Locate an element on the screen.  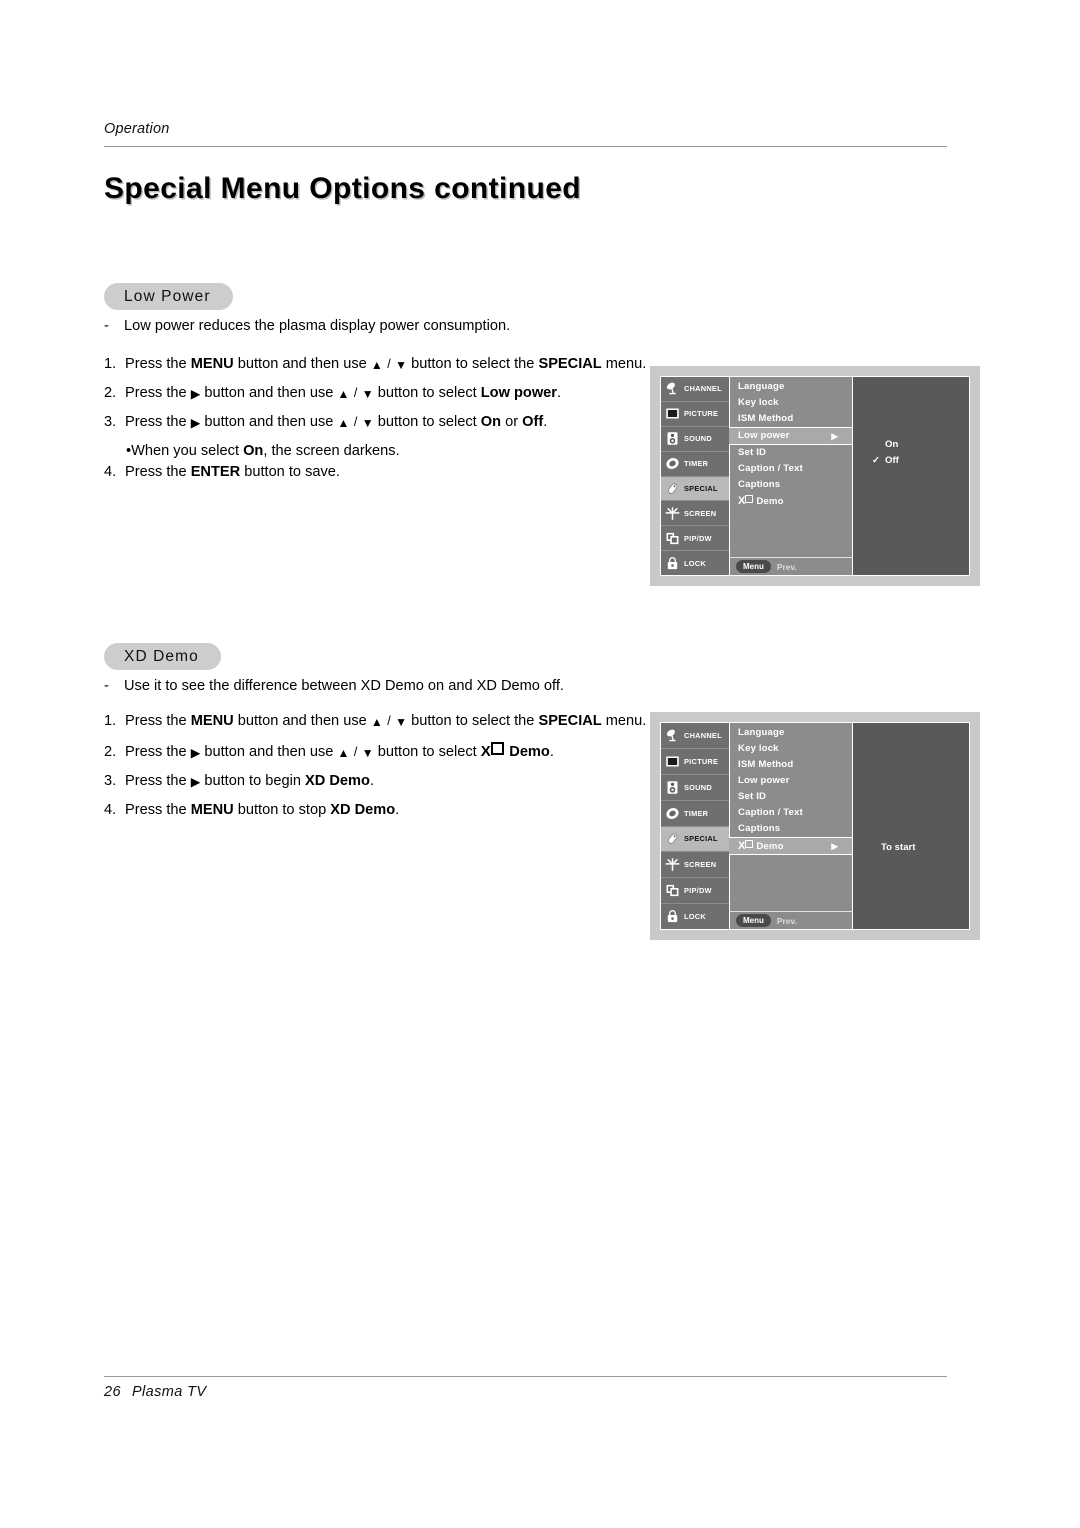
step-text: button to save. is located at coordinates (290, 472).